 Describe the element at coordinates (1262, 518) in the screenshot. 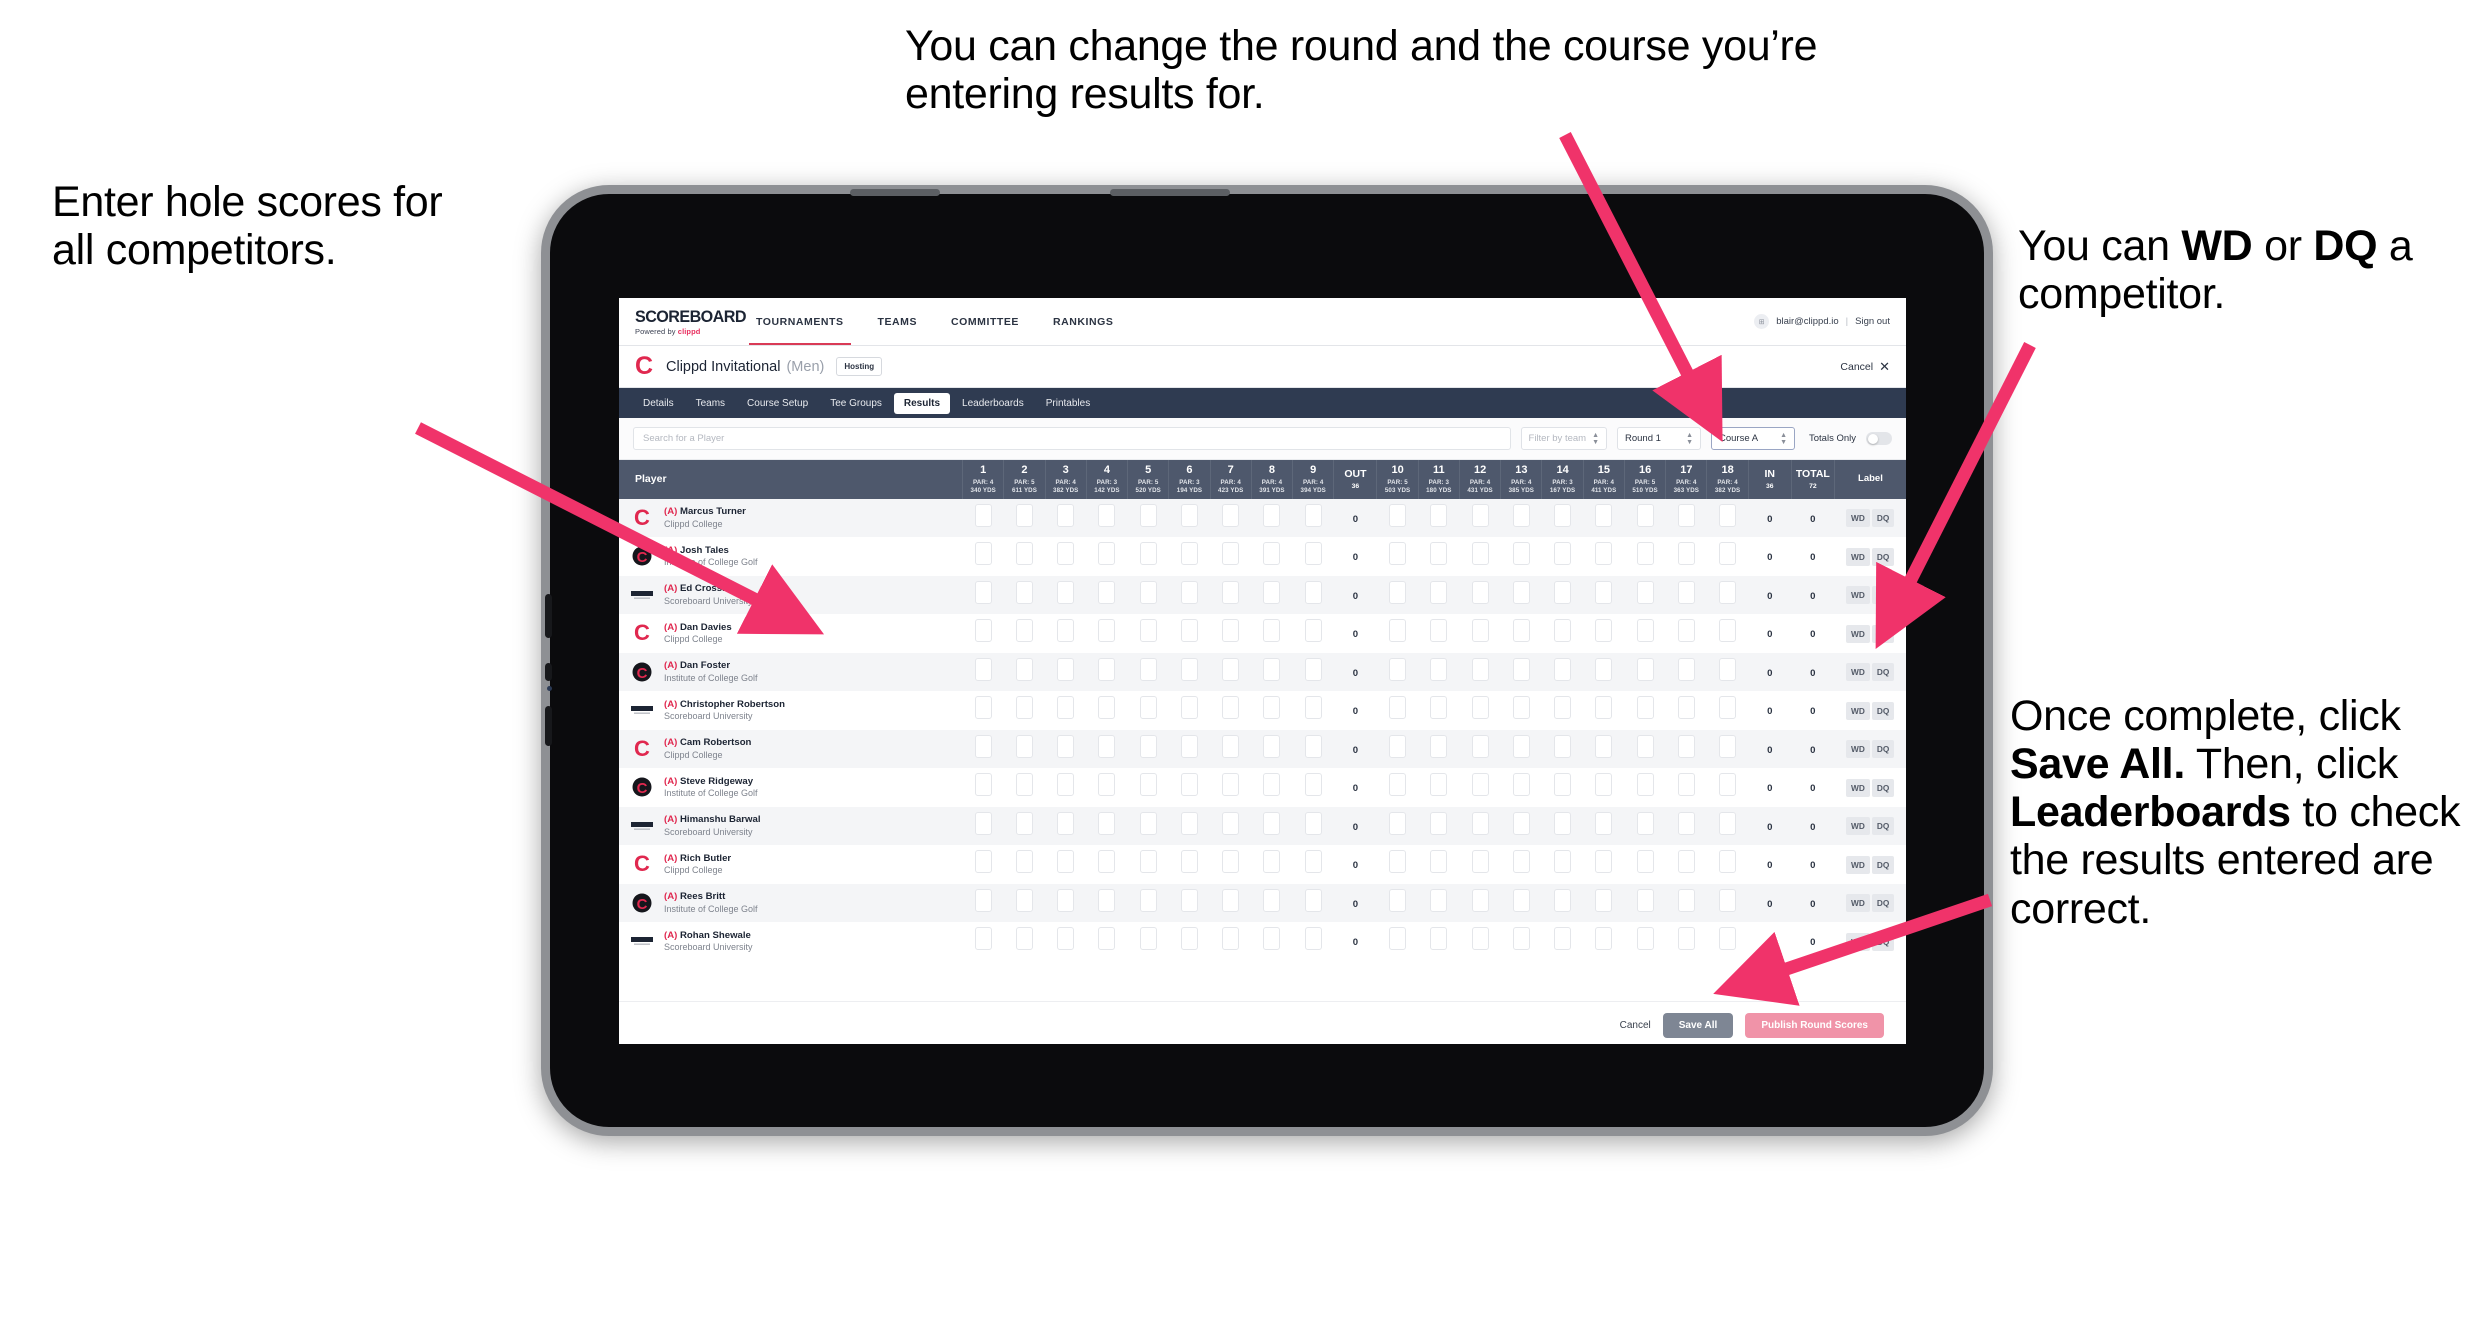

I see `table-row: C (A) Marcus Turner Clippd College 0 0 0 WD DQ` at that location.